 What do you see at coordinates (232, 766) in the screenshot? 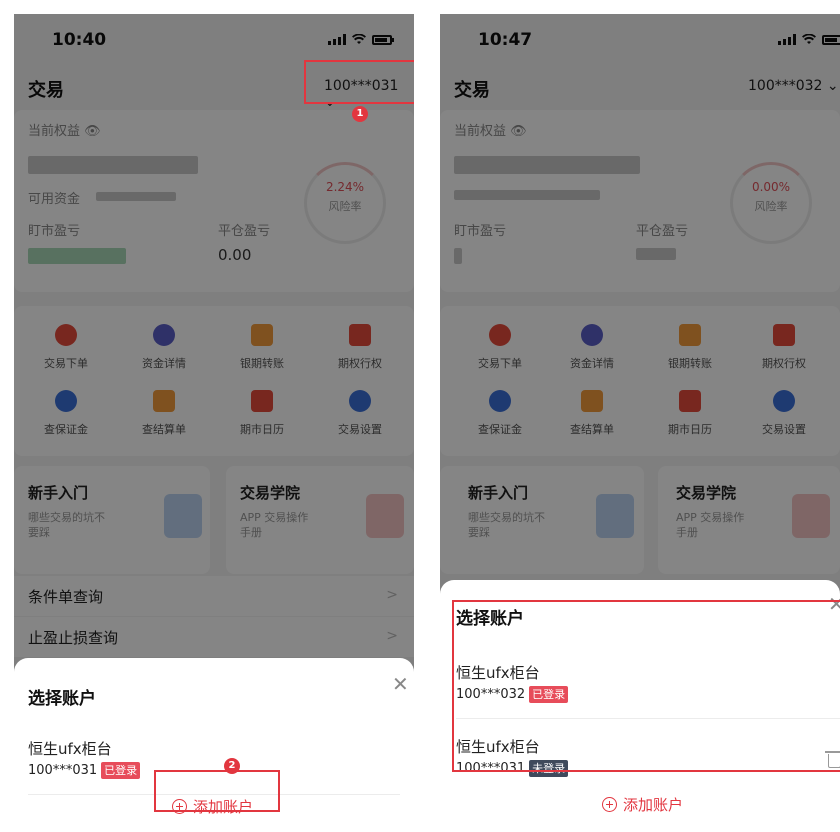
I see `step-marker-2: 2` at bounding box center [232, 766].